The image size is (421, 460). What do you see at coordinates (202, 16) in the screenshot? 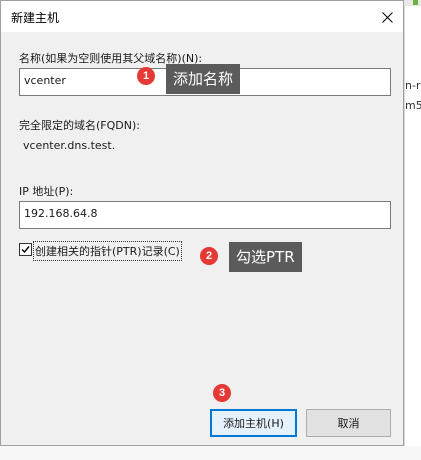
I see `dialog-titlebar: 新建主机` at bounding box center [202, 16].